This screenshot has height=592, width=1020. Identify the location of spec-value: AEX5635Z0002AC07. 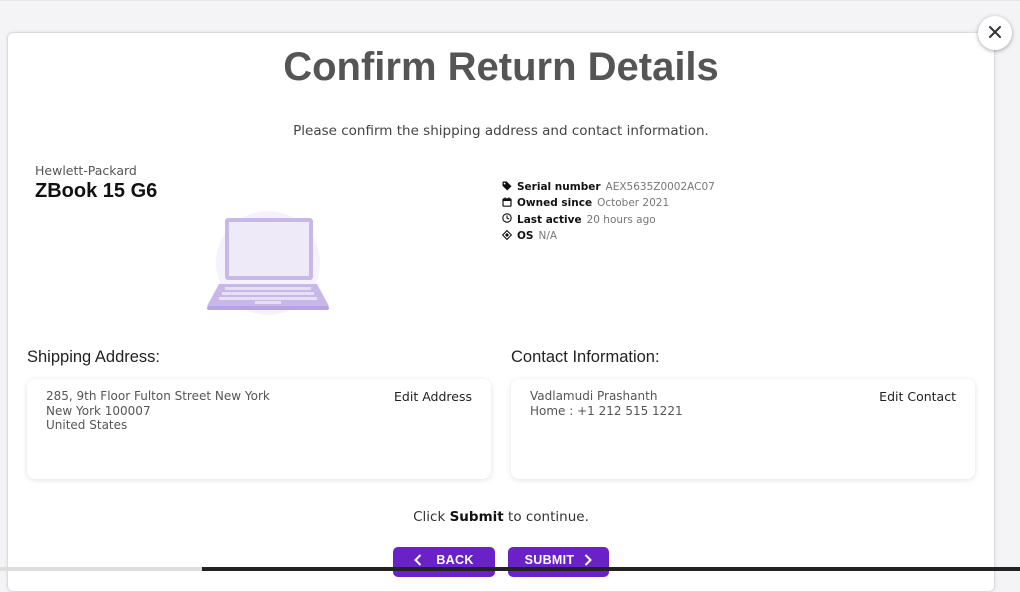
(660, 187).